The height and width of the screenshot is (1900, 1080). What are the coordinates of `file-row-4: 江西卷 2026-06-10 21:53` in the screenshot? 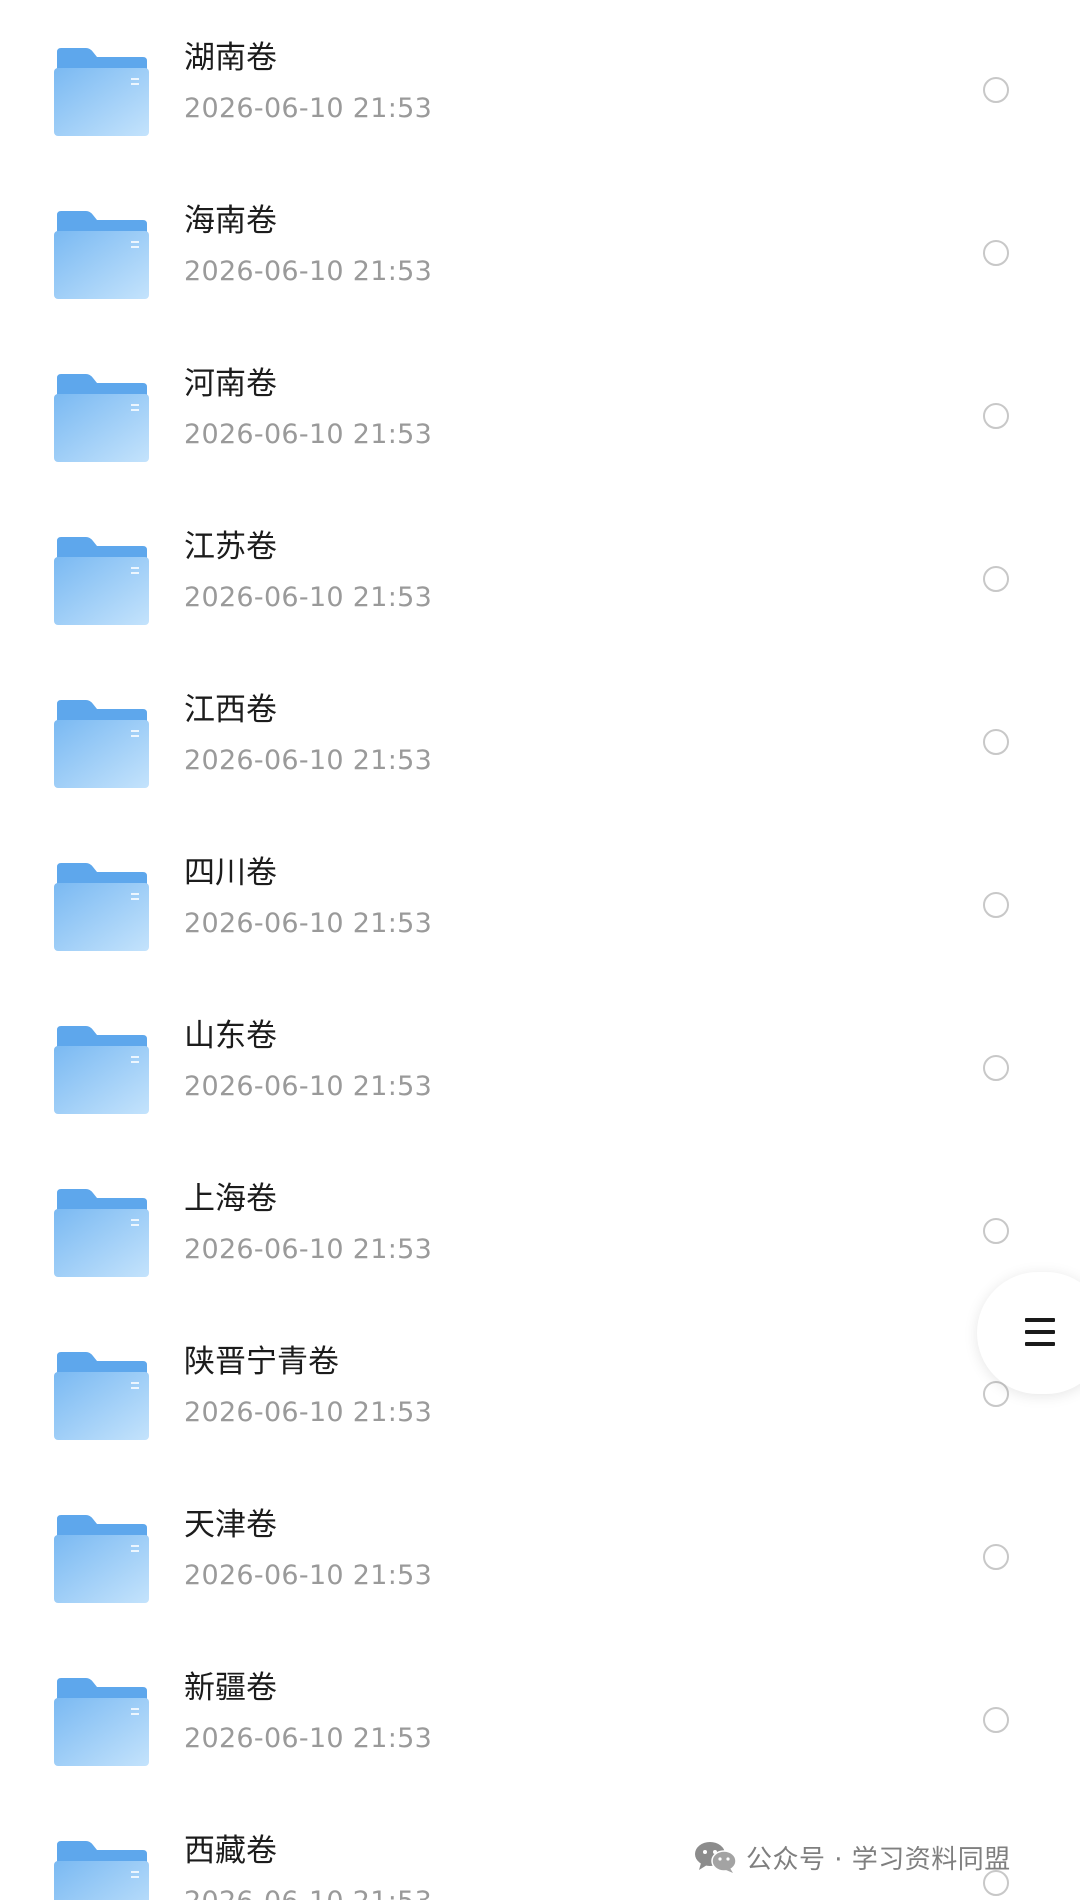 It's located at (540, 733).